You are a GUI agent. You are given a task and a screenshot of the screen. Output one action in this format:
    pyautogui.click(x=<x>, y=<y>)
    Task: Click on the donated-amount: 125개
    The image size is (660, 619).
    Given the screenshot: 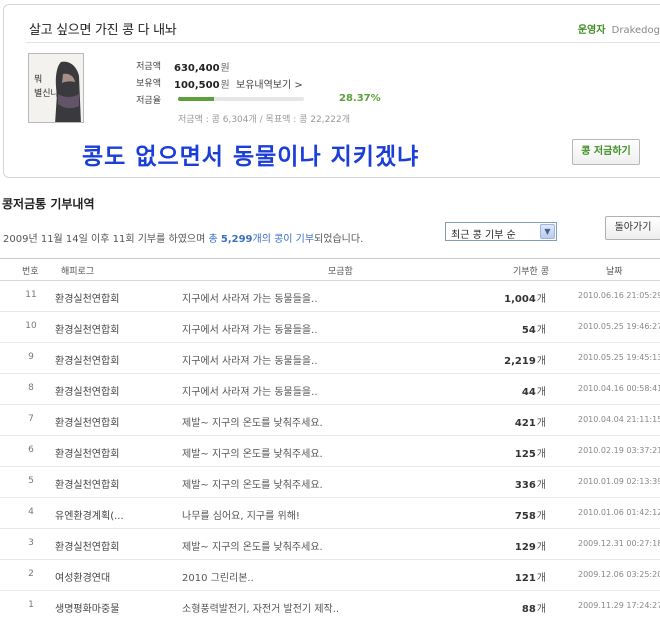 What is the action you would take?
    pyautogui.click(x=530, y=454)
    